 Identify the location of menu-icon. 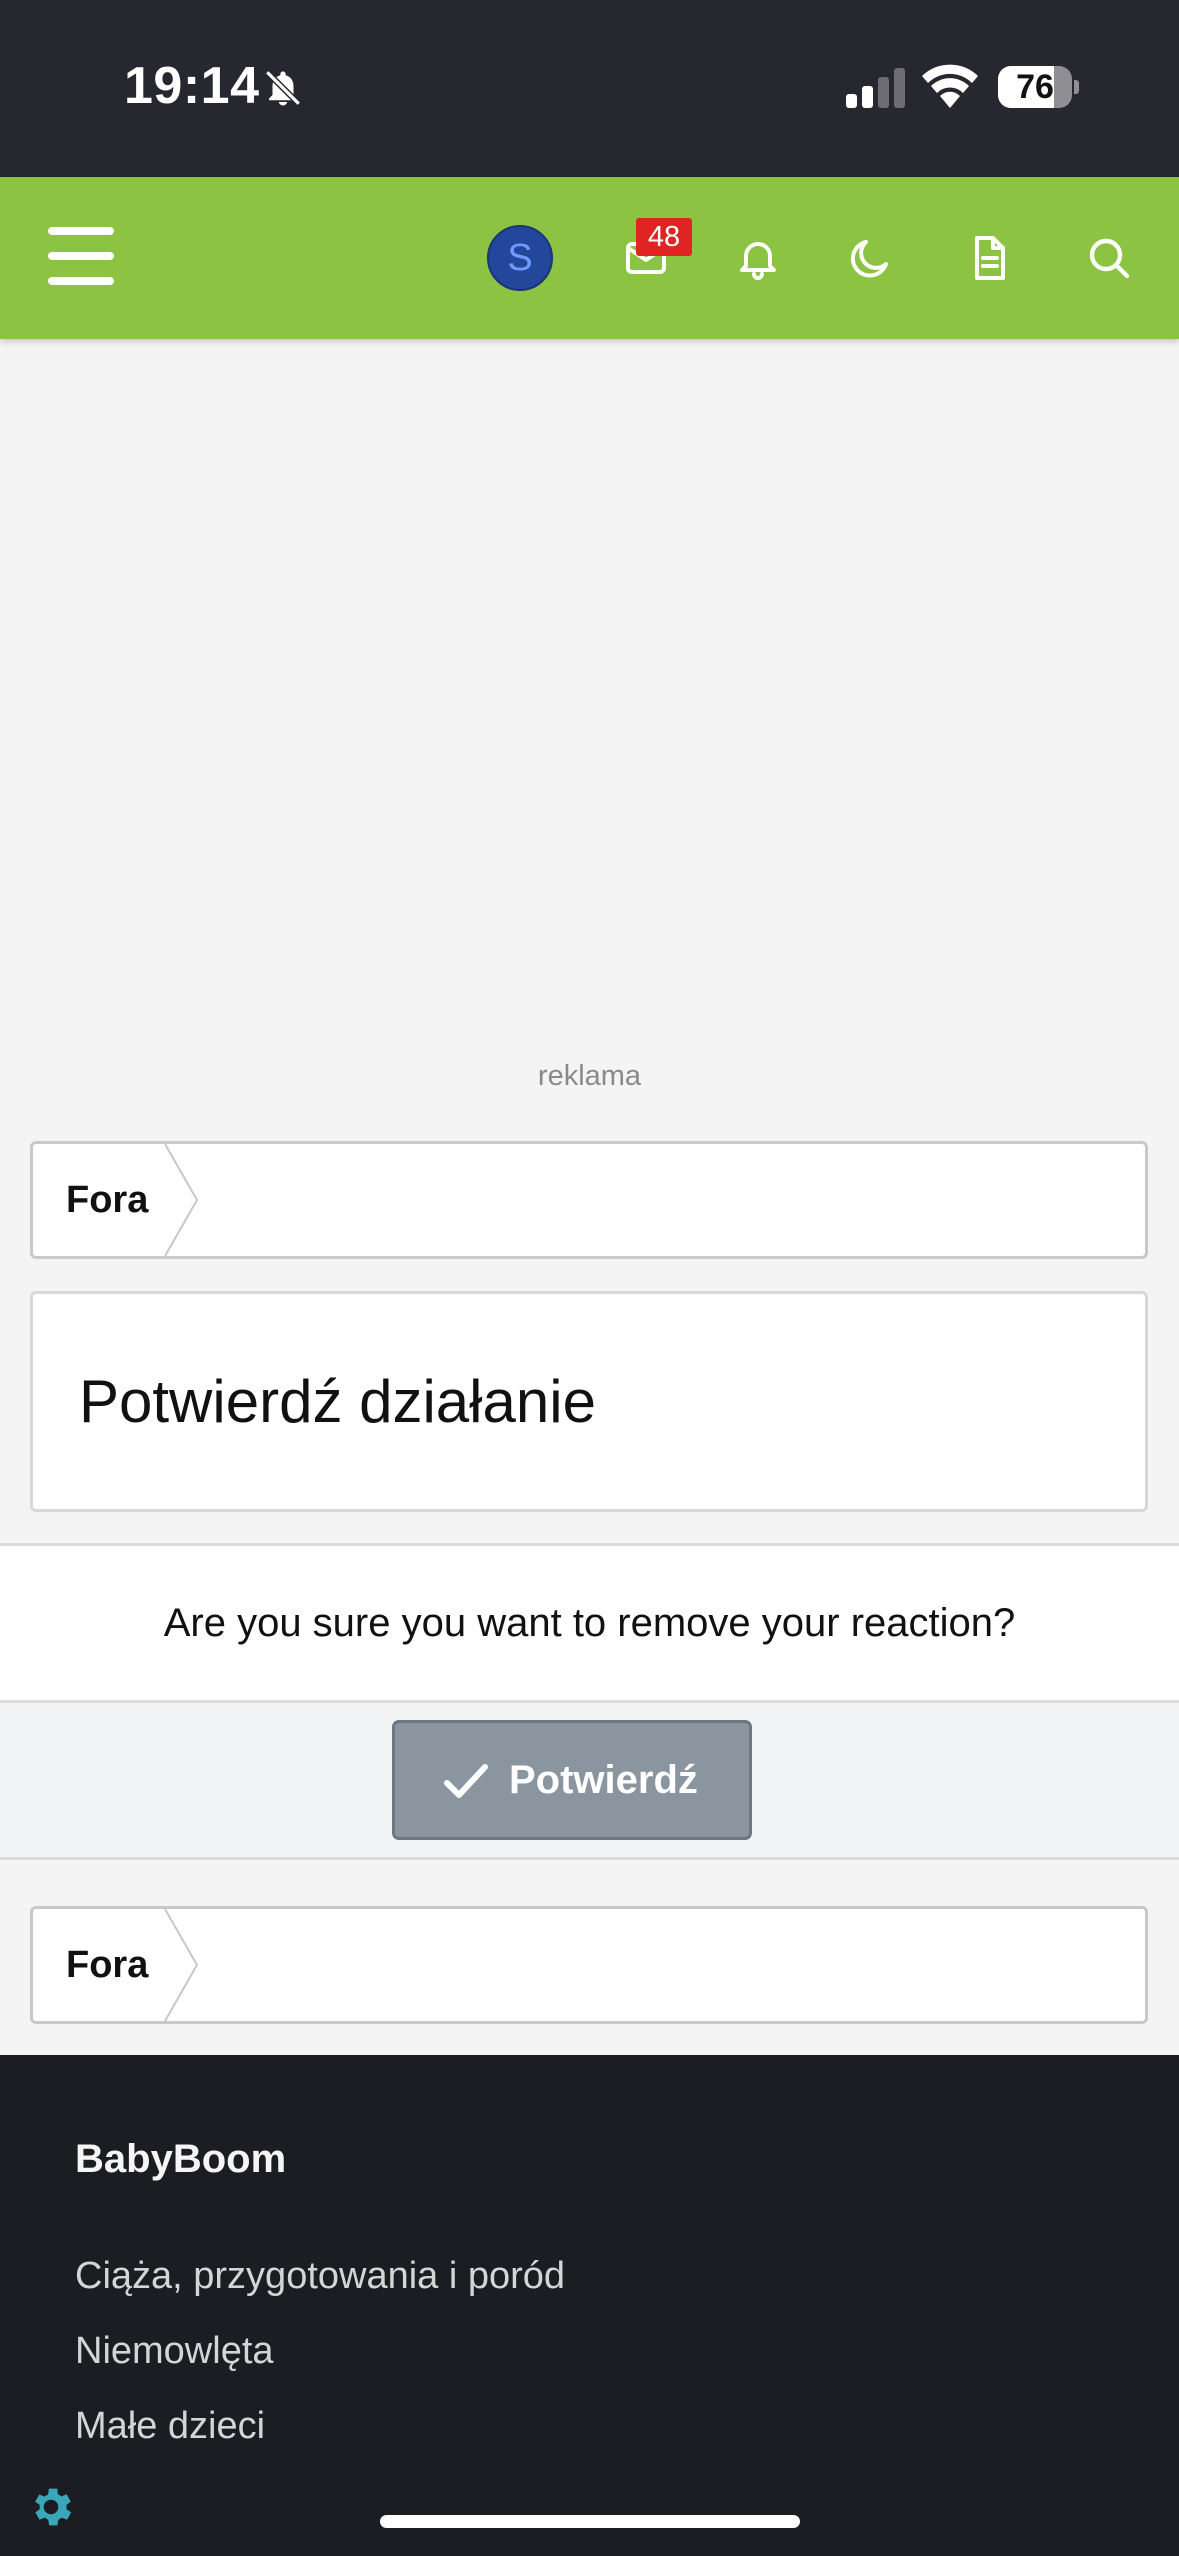
(81, 256).